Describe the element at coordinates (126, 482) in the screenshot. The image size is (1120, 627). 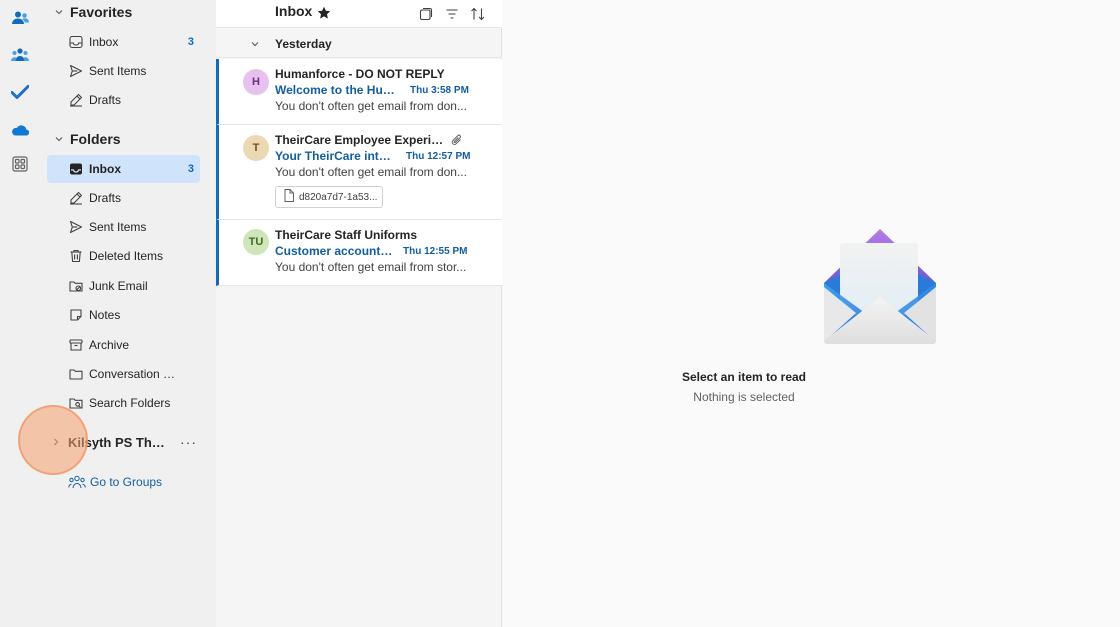
I see `go-to-groups-label: Go to Groups` at that location.